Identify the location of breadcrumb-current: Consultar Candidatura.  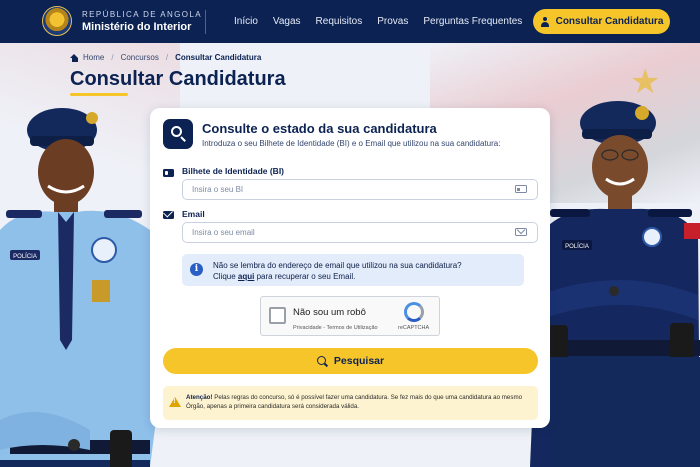
(218, 57).